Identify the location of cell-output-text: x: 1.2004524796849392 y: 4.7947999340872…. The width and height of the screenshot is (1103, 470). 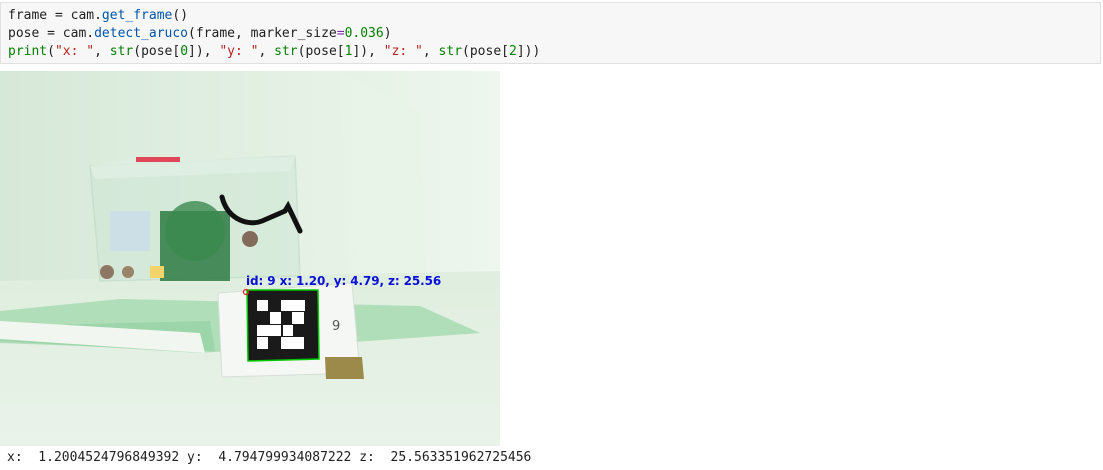
(269, 457).